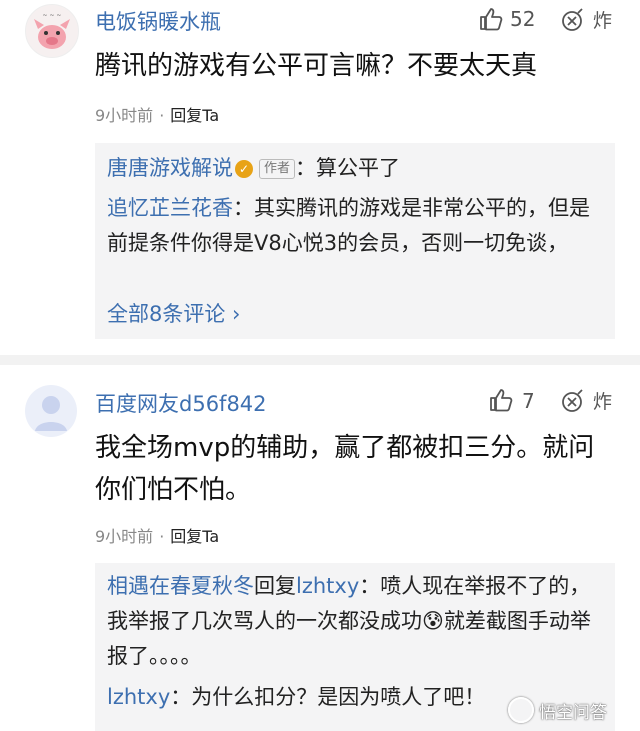 Image resolution: width=640 pixels, height=731 pixels. What do you see at coordinates (244, 169) in the screenshot?
I see `verified-icon: ✓` at bounding box center [244, 169].